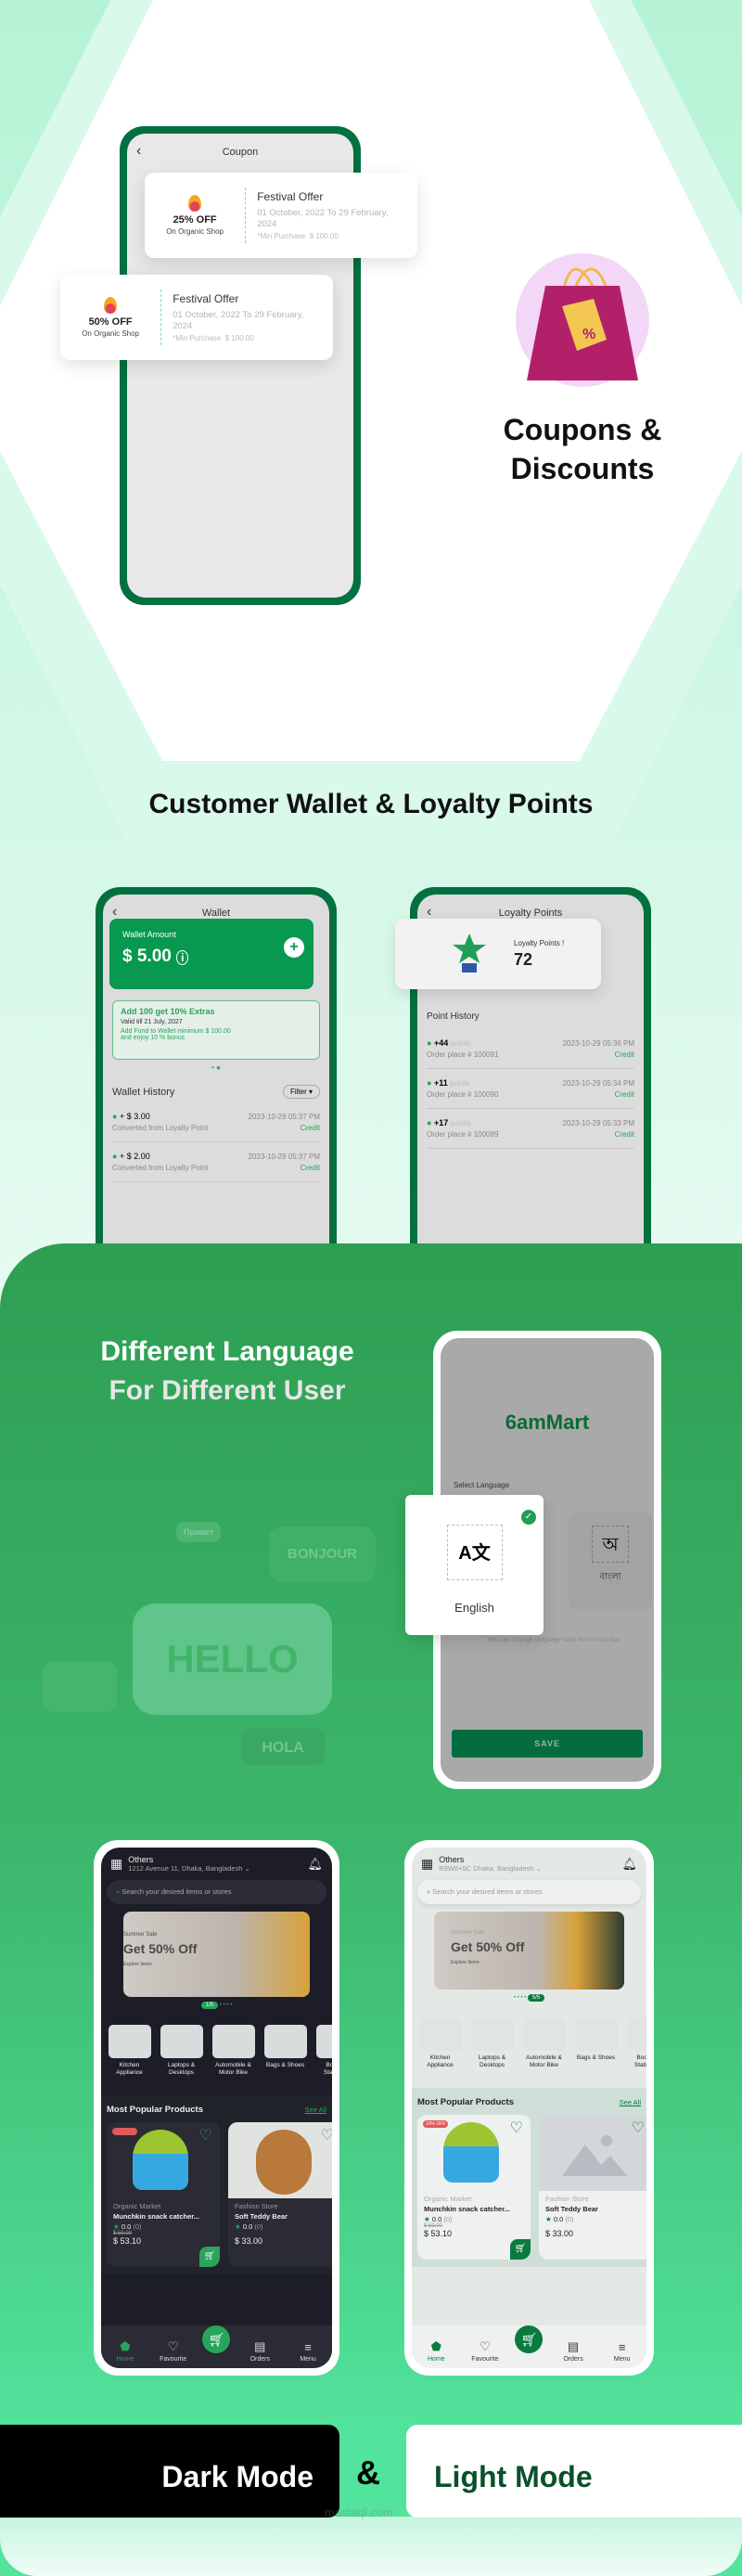  I want to click on wallet-amount-card: Wallet Amount $ 5.00 i +, so click(211, 954).